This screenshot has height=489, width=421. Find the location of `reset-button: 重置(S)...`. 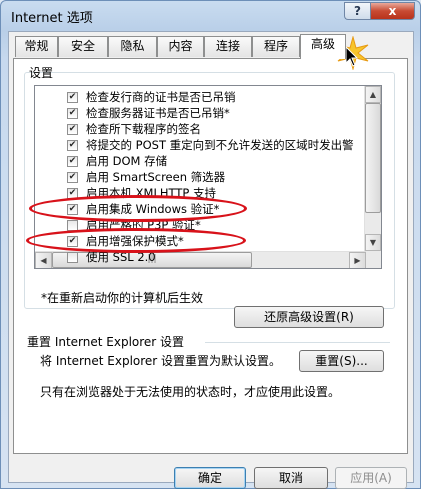

reset-button: 重置(S)... is located at coordinates (341, 361).